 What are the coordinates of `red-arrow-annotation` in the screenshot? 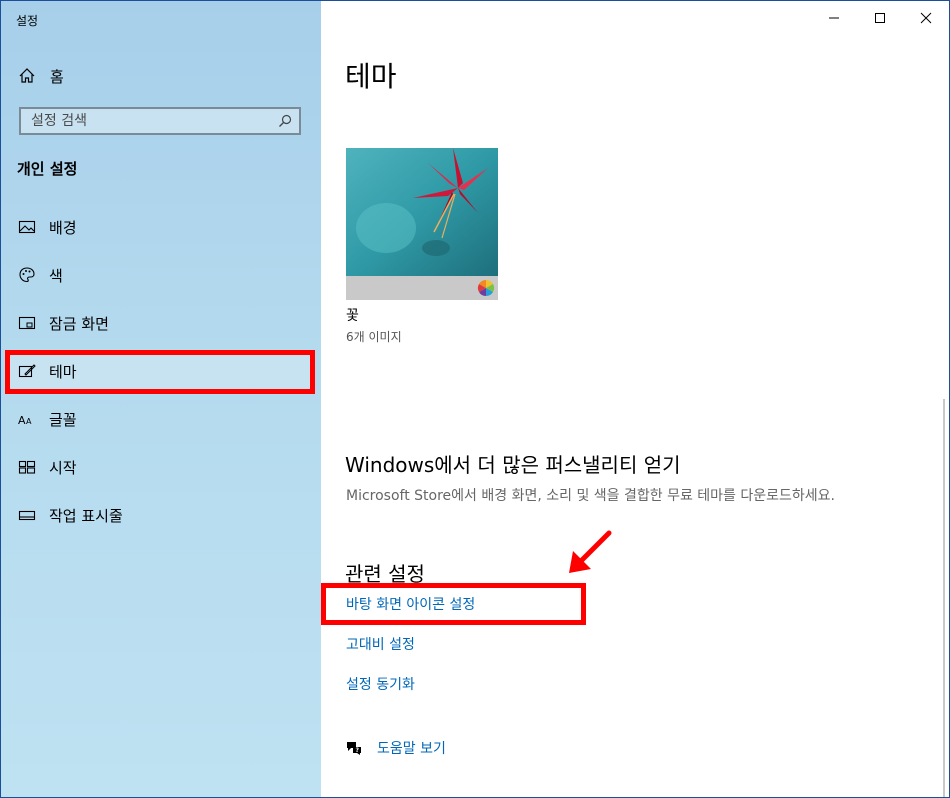 It's located at (590, 551).